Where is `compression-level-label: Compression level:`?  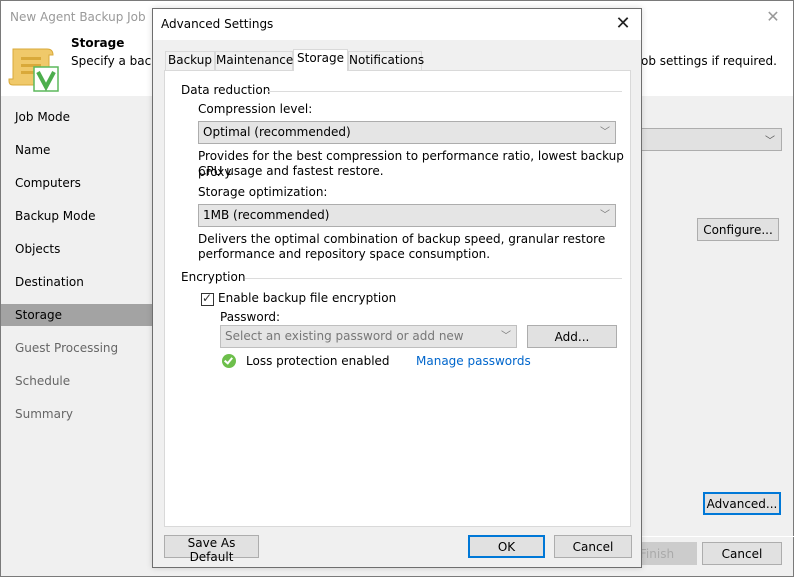 compression-level-label: Compression level: is located at coordinates (255, 109).